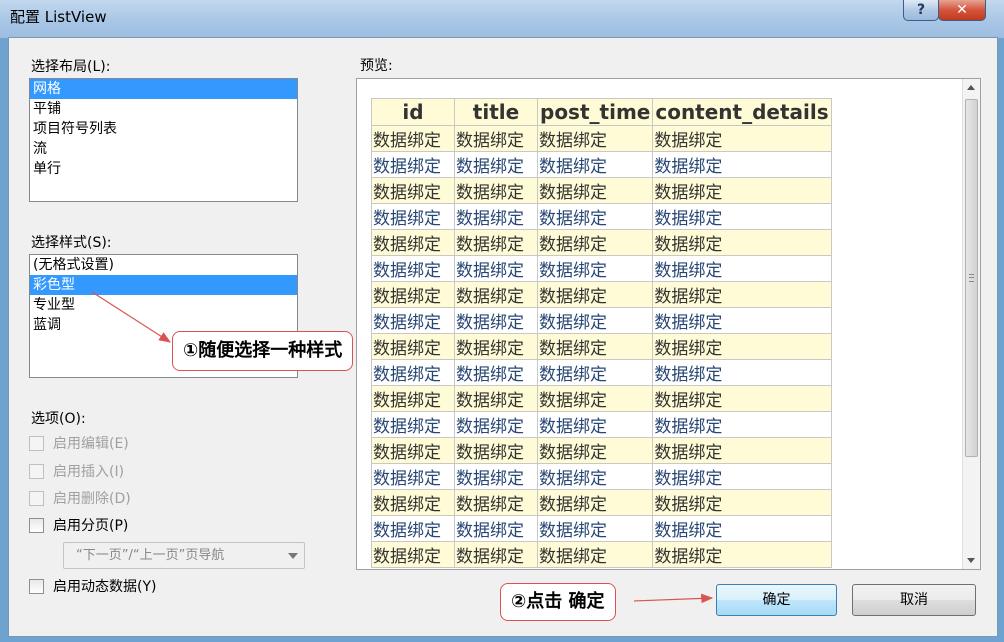 The width and height of the screenshot is (1004, 642). What do you see at coordinates (58, 419) in the screenshot?
I see `options-label: 选项(O):` at bounding box center [58, 419].